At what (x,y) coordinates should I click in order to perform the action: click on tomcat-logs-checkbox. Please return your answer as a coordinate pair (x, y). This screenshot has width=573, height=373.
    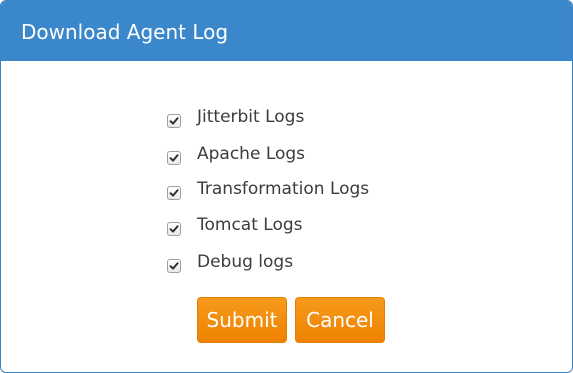
    Looking at the image, I should click on (174, 229).